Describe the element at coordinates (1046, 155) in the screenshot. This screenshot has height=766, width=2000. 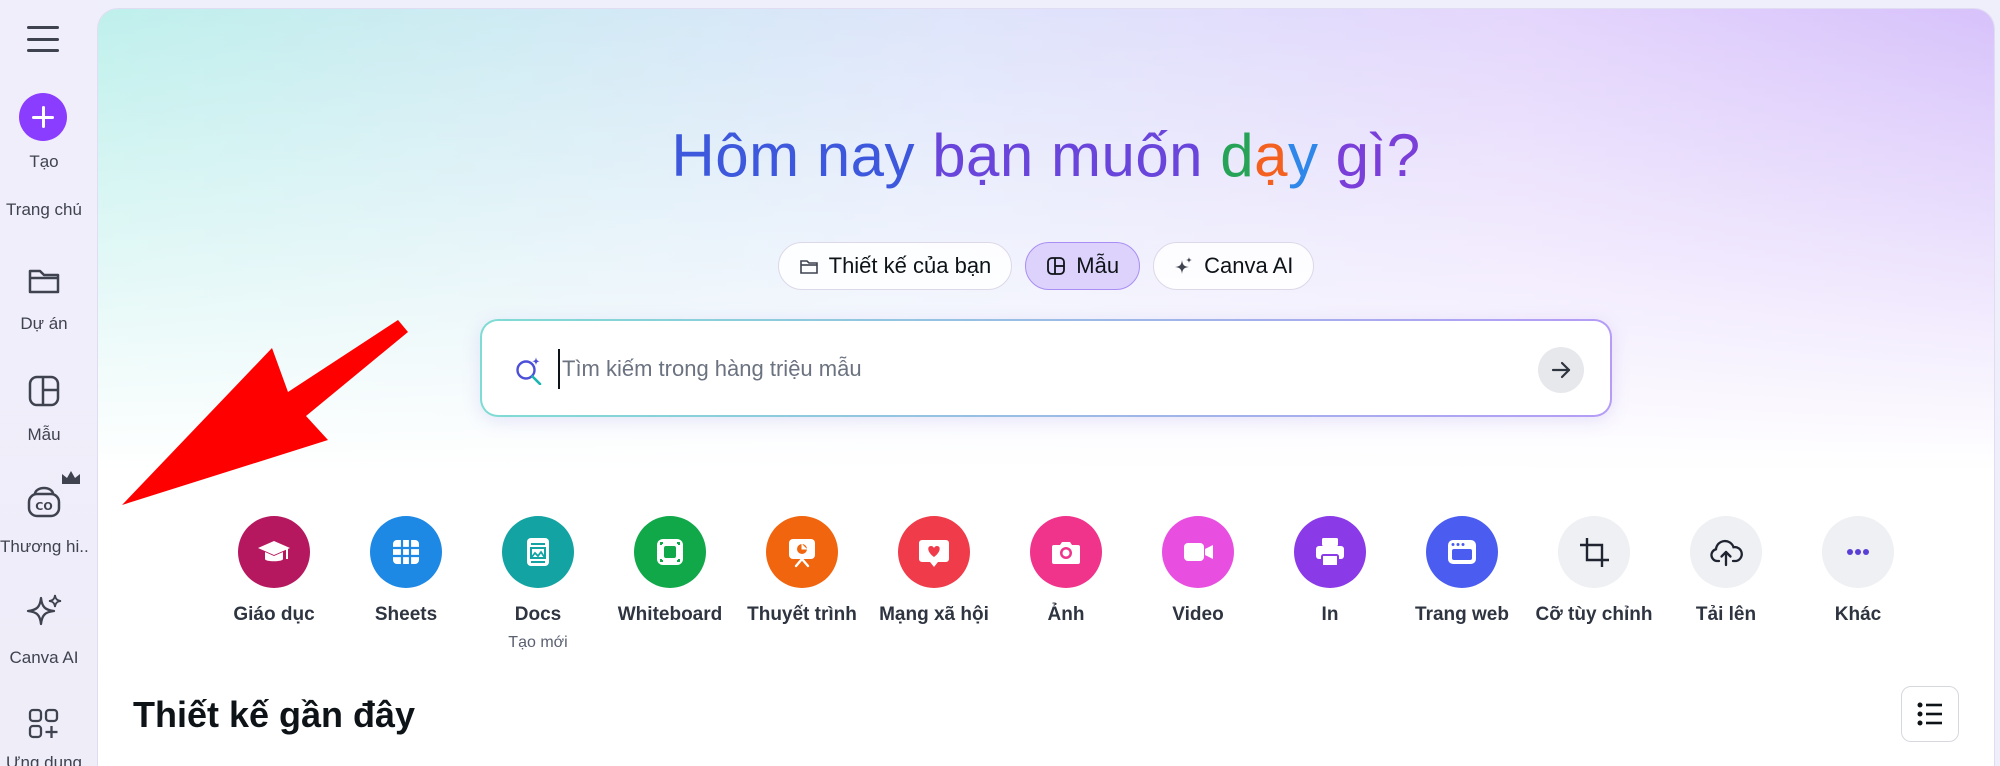
I see `page-title: Hôm nay bạn muốn dạy gì?` at that location.